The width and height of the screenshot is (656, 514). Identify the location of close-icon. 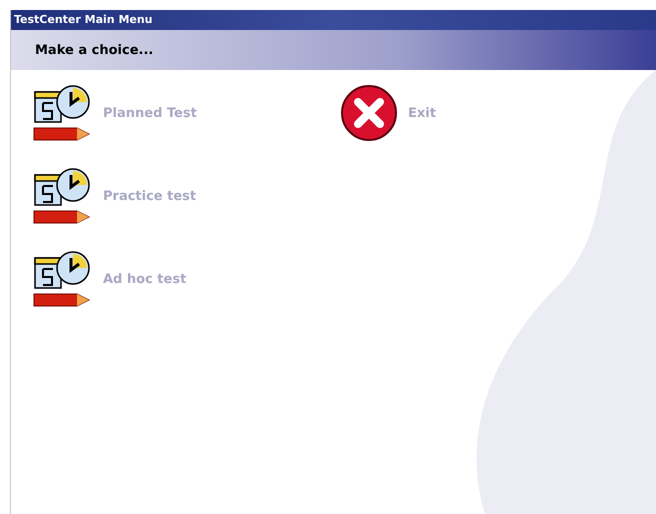
(369, 113).